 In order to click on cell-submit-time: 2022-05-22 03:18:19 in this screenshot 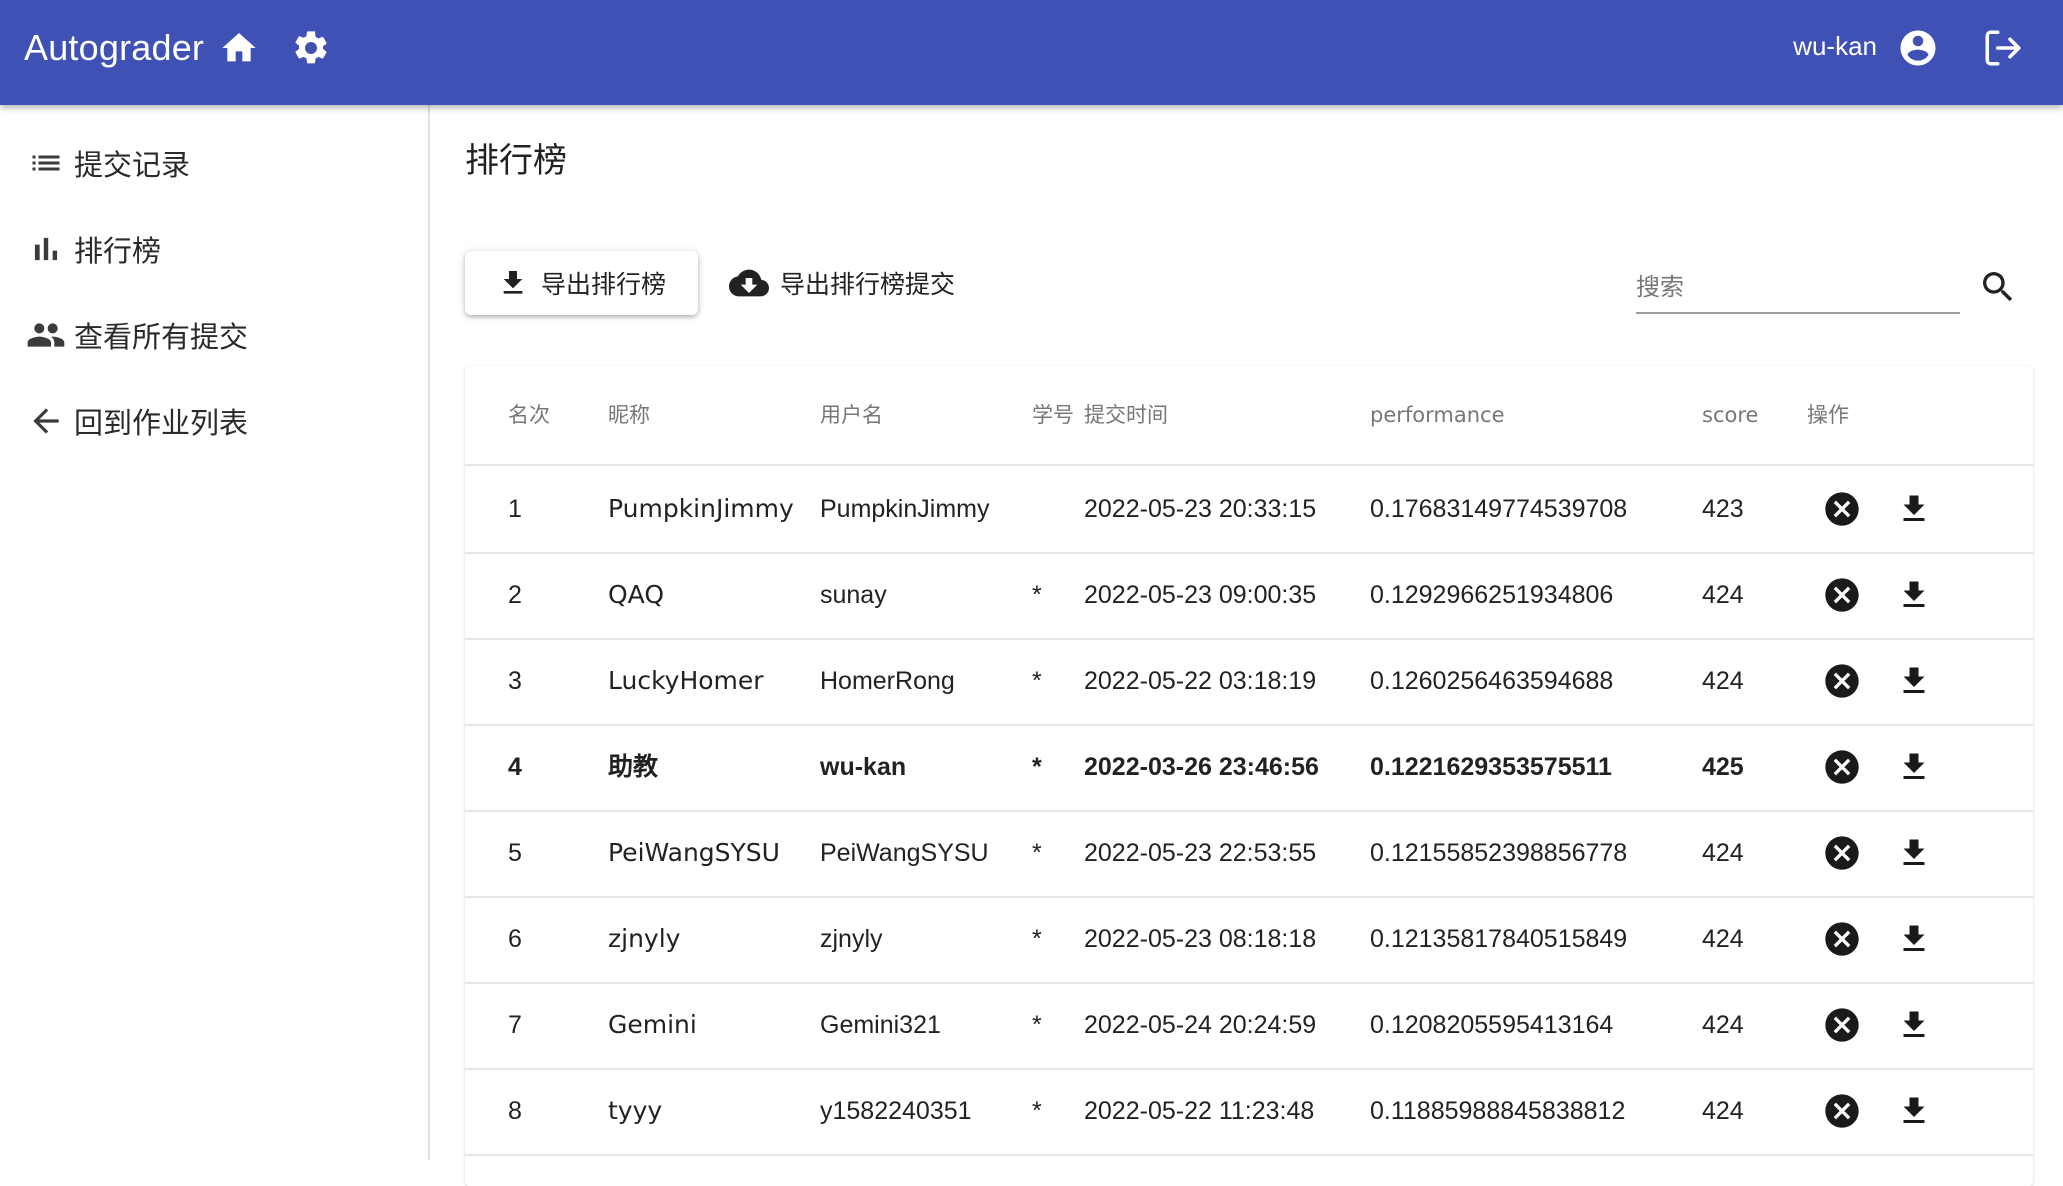, I will do `click(1200, 681)`.